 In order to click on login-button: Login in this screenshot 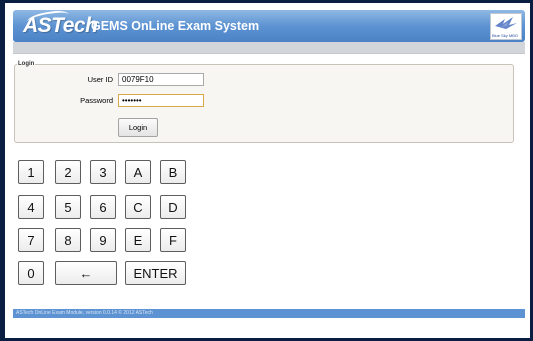, I will do `click(138, 127)`.